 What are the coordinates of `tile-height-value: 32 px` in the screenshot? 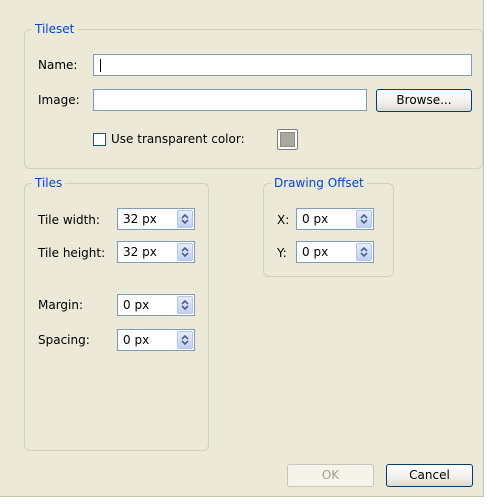 It's located at (140, 252).